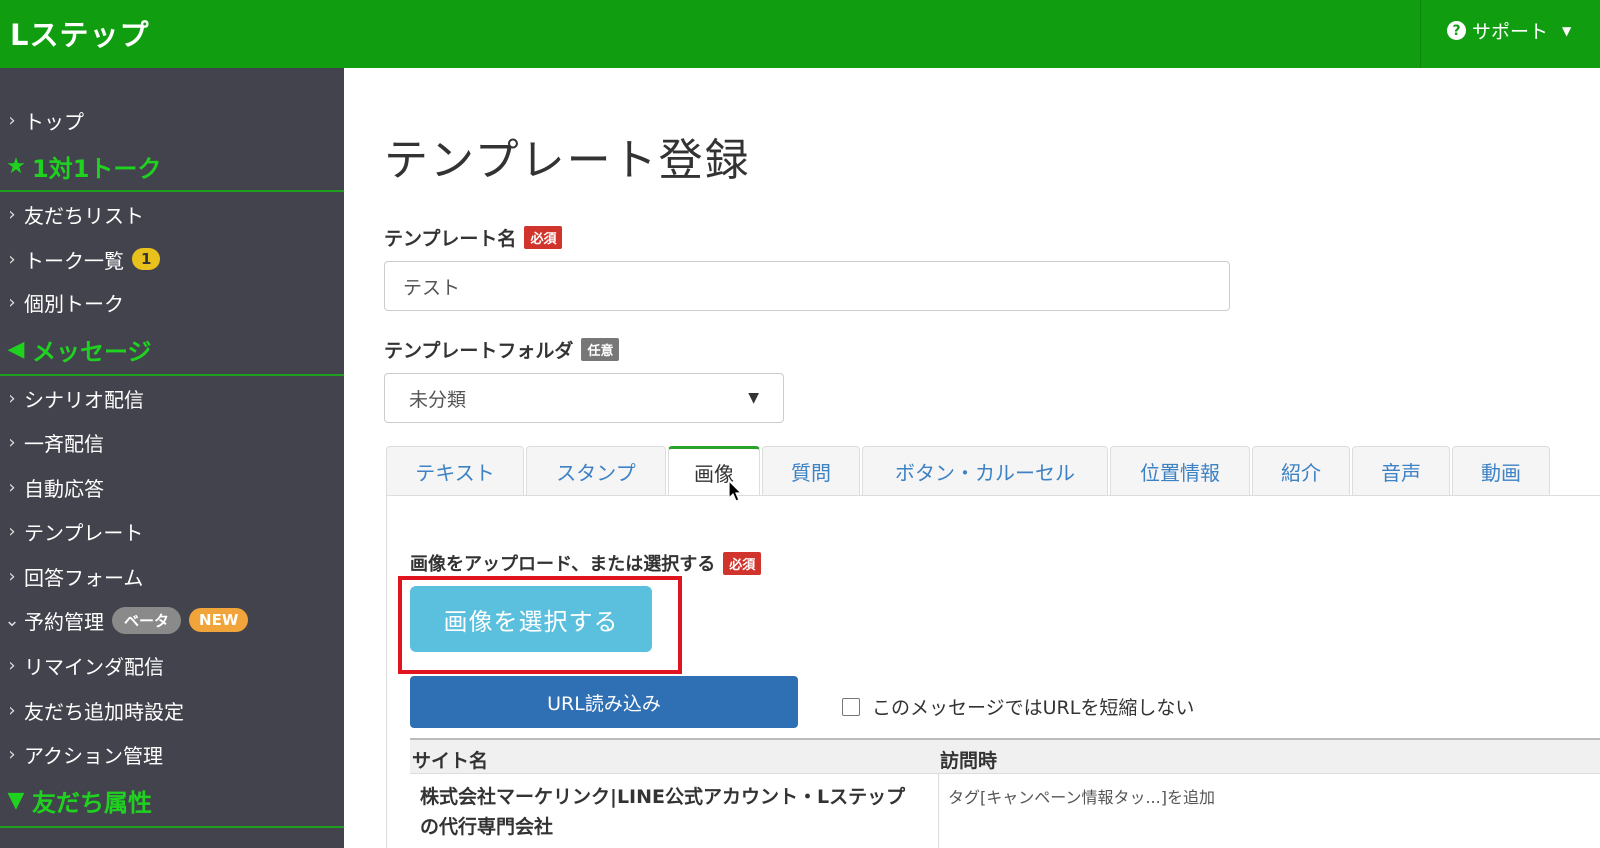 The image size is (1600, 848). I want to click on sidebar-item-label: シナリオ配信, so click(84, 399).